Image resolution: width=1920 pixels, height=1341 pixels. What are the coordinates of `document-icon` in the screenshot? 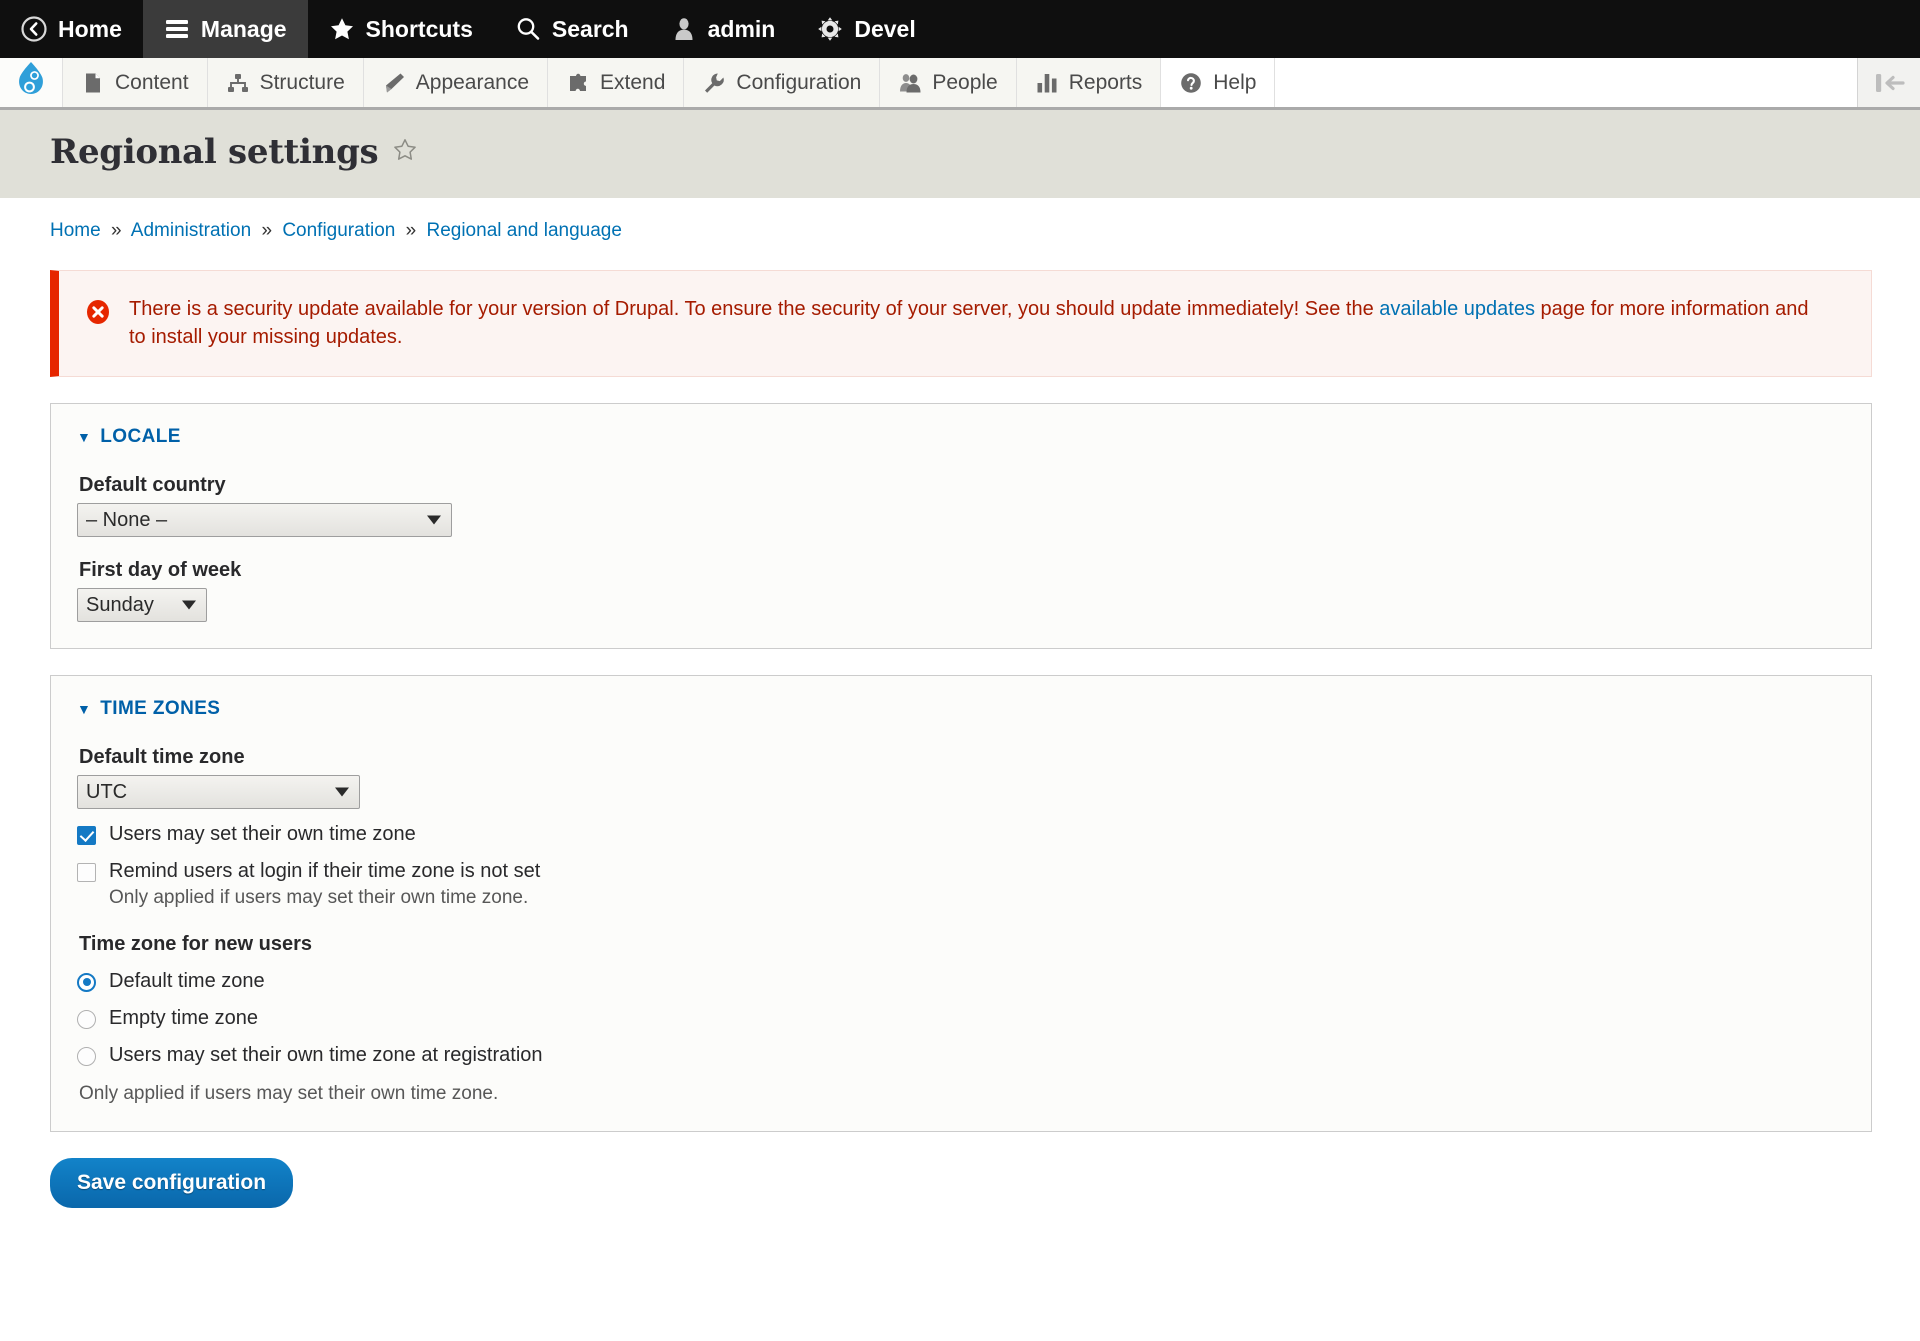 It's located at (93, 83).